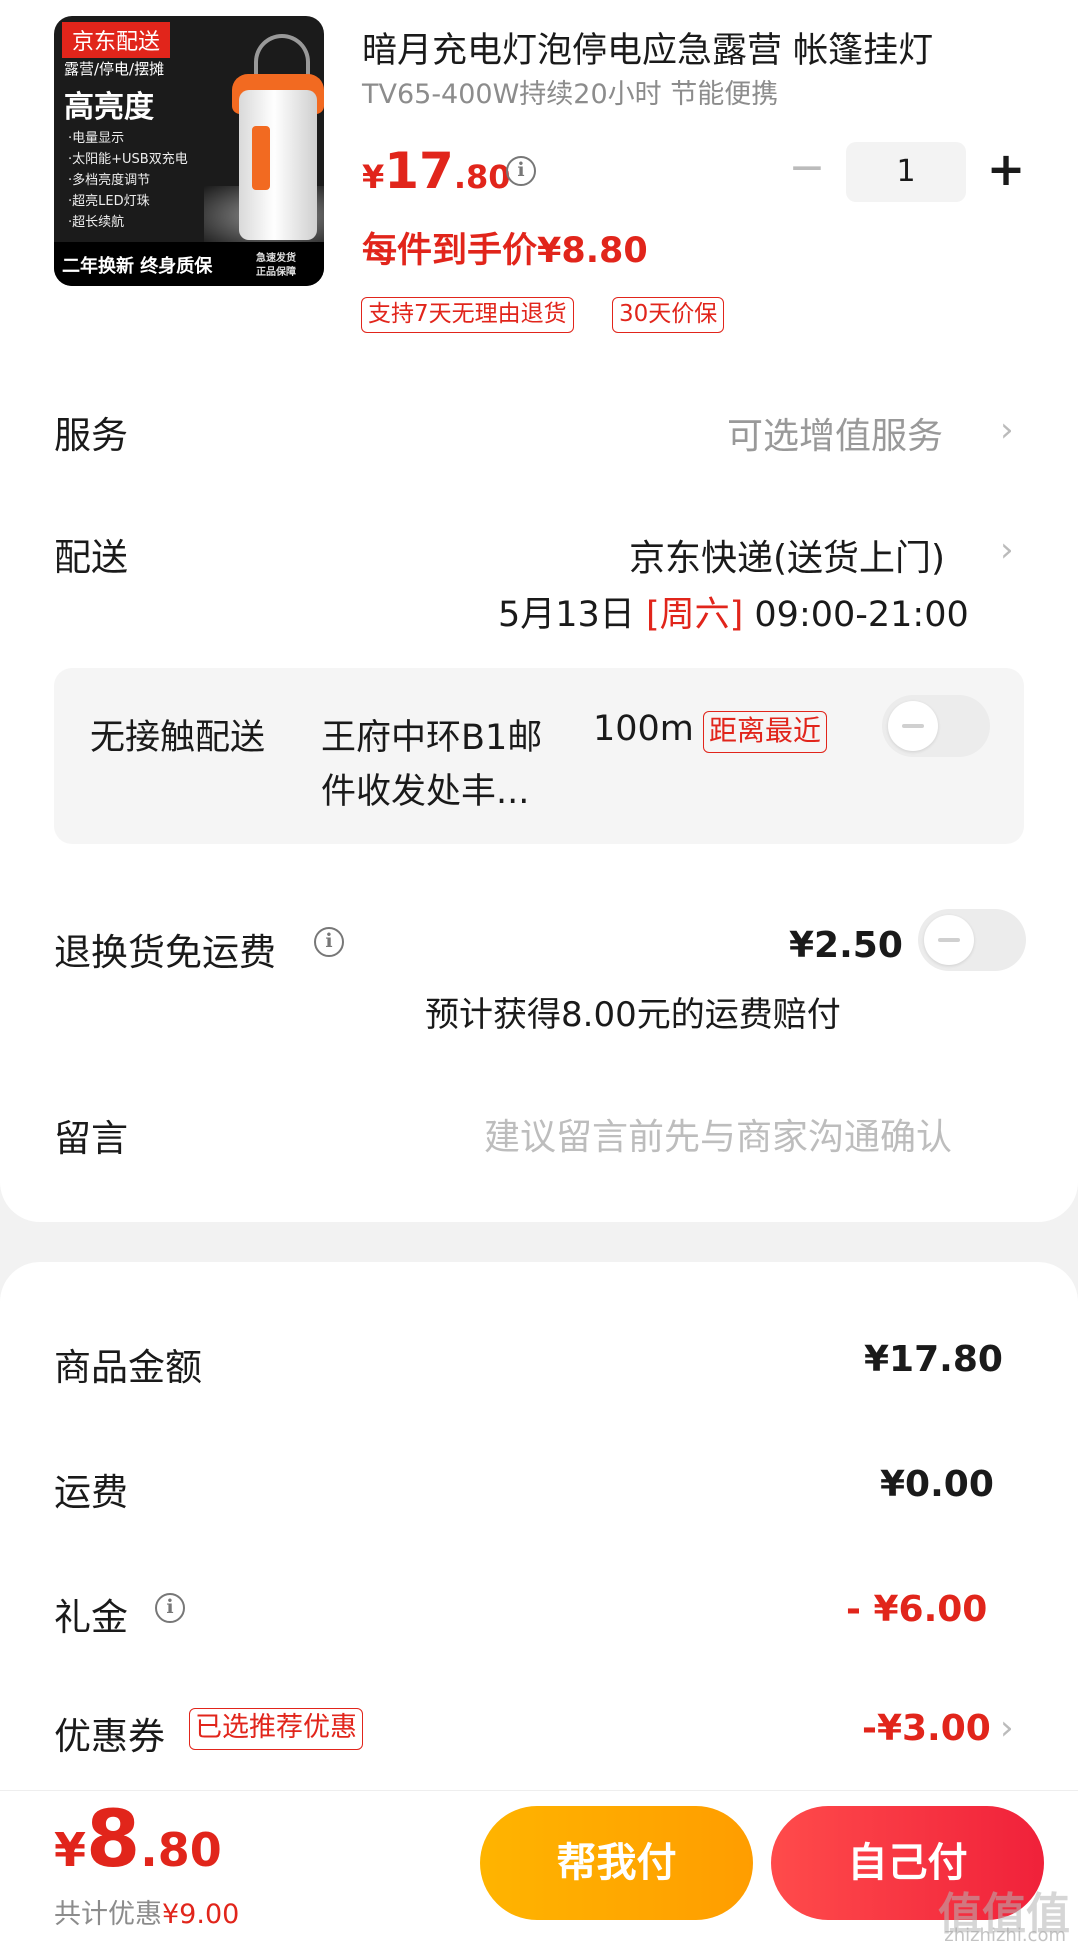 Image resolution: width=1078 pixels, height=1953 pixels. I want to click on return-insurance-price: ¥2.50, so click(846, 945).